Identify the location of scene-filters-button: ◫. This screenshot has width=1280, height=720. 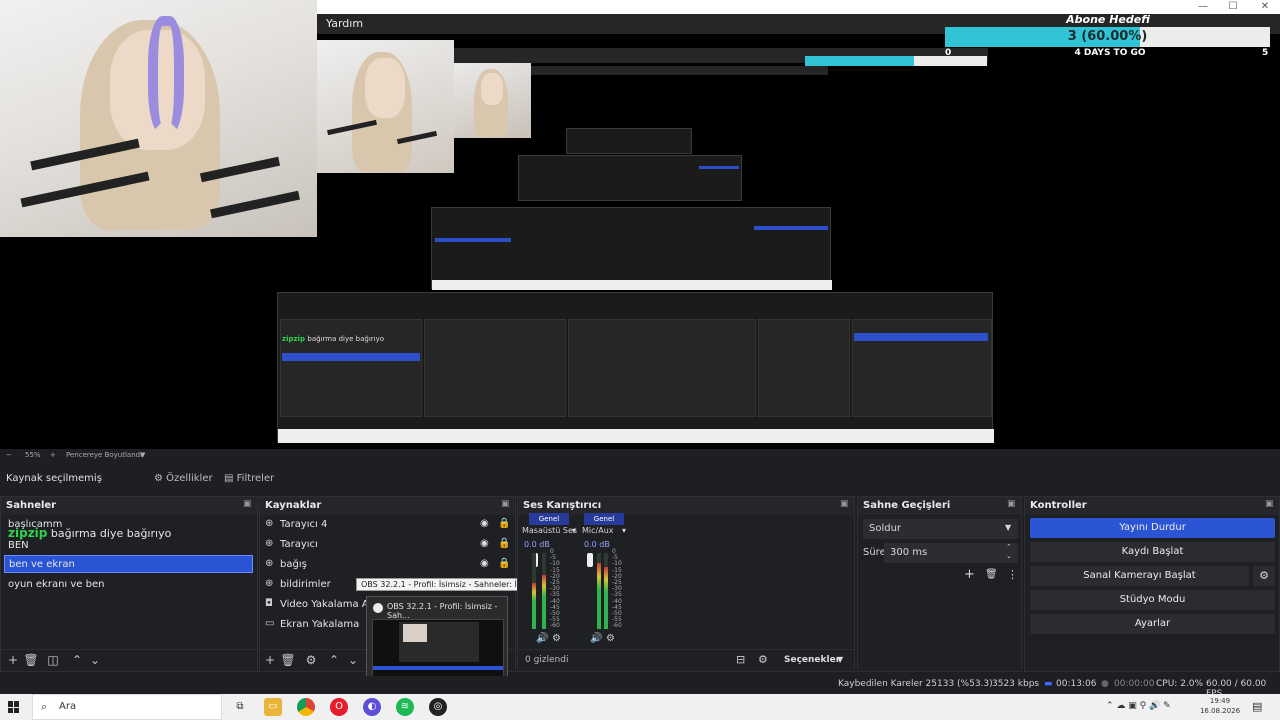
(53, 660).